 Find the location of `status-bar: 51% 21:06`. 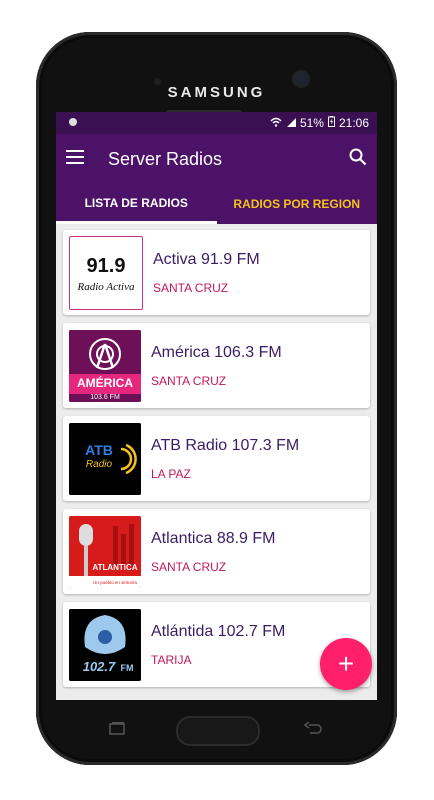

status-bar: 51% 21:06 is located at coordinates (216, 123).